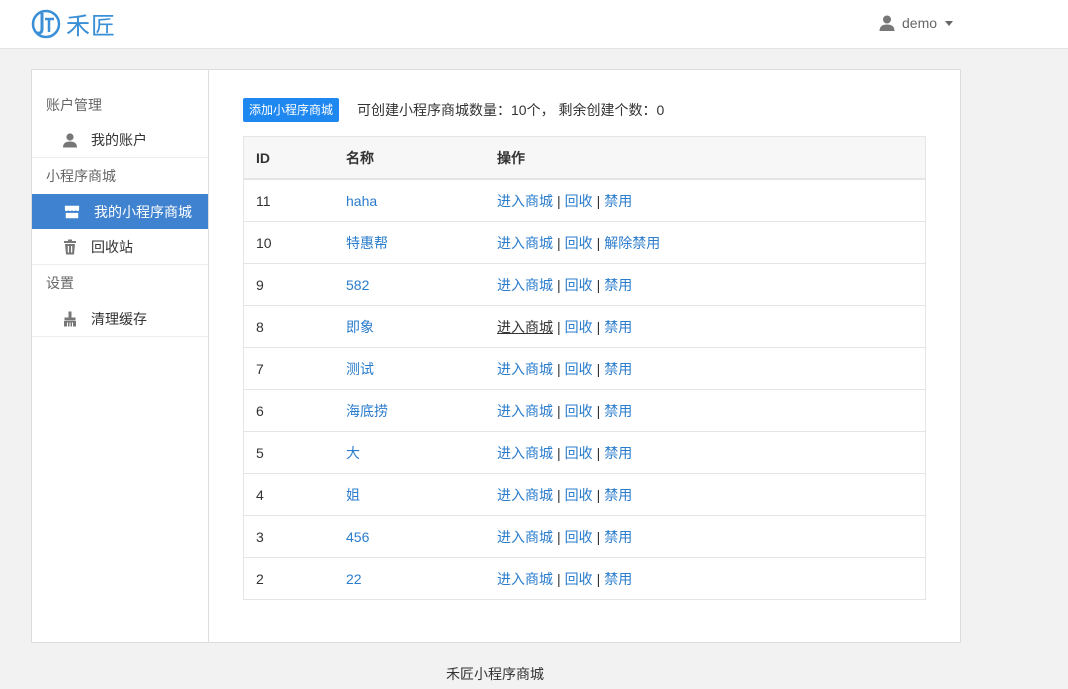  I want to click on brush-icon, so click(70, 319).